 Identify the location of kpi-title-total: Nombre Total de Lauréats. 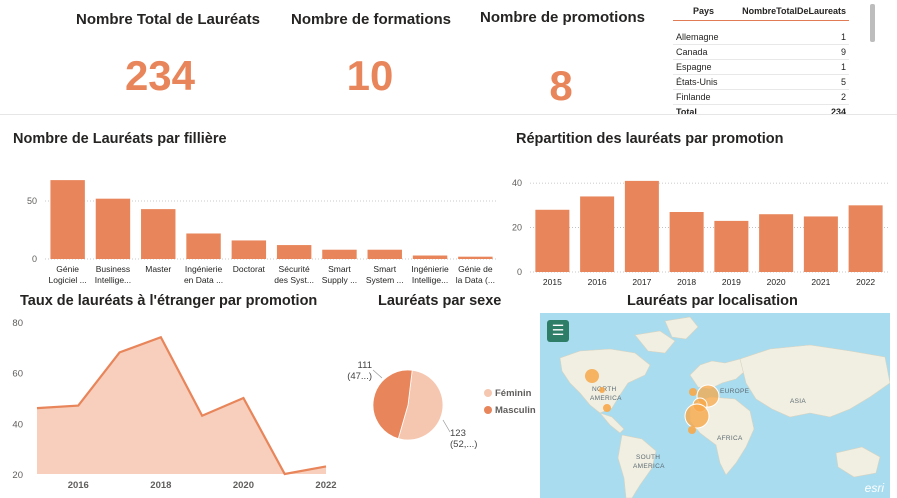
(168, 19).